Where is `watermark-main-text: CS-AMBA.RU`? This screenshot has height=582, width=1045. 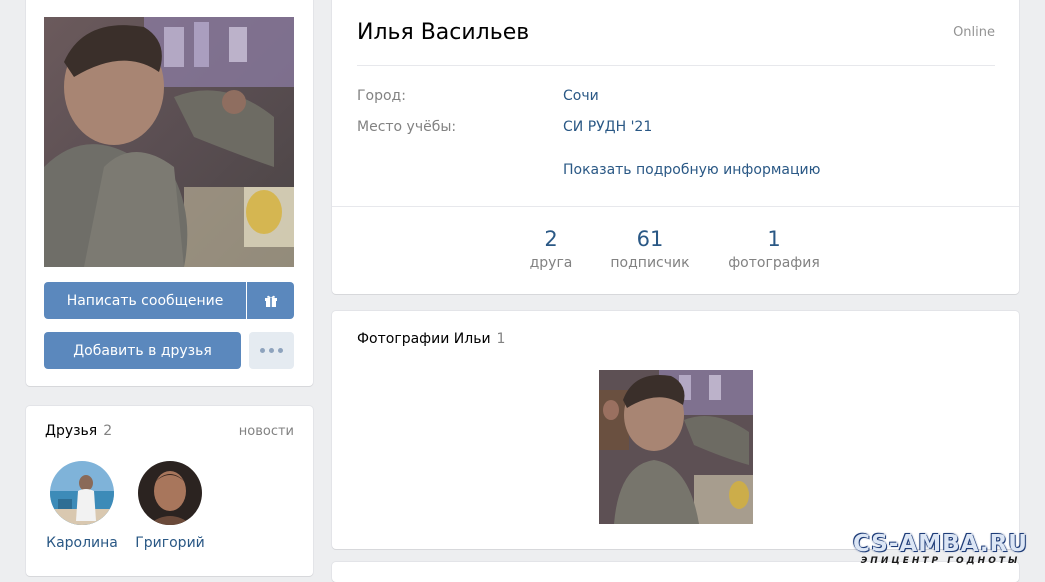
watermark-main-text: CS-AMBA.RU is located at coordinates (940, 544).